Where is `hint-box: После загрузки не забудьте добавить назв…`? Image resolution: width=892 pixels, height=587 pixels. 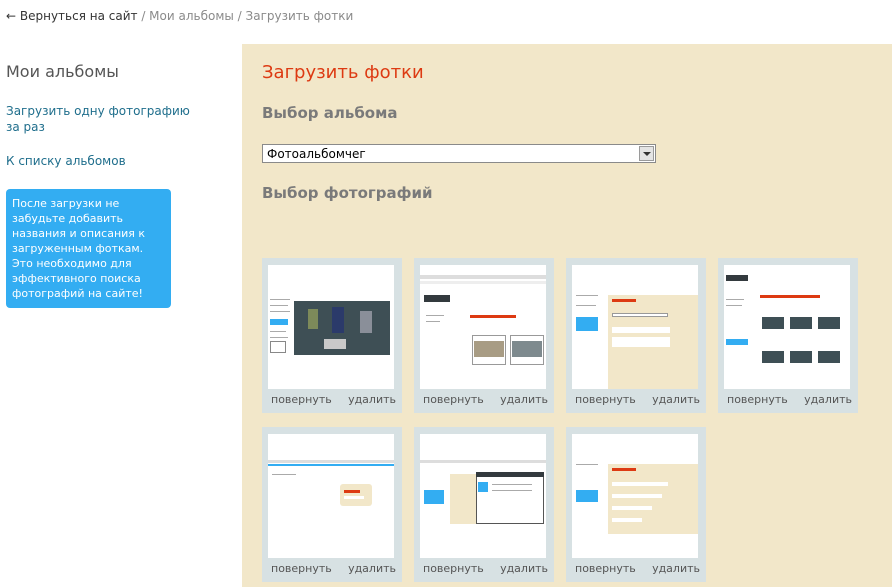
hint-box: После загрузки не забудьте добавить назв… is located at coordinates (88, 248).